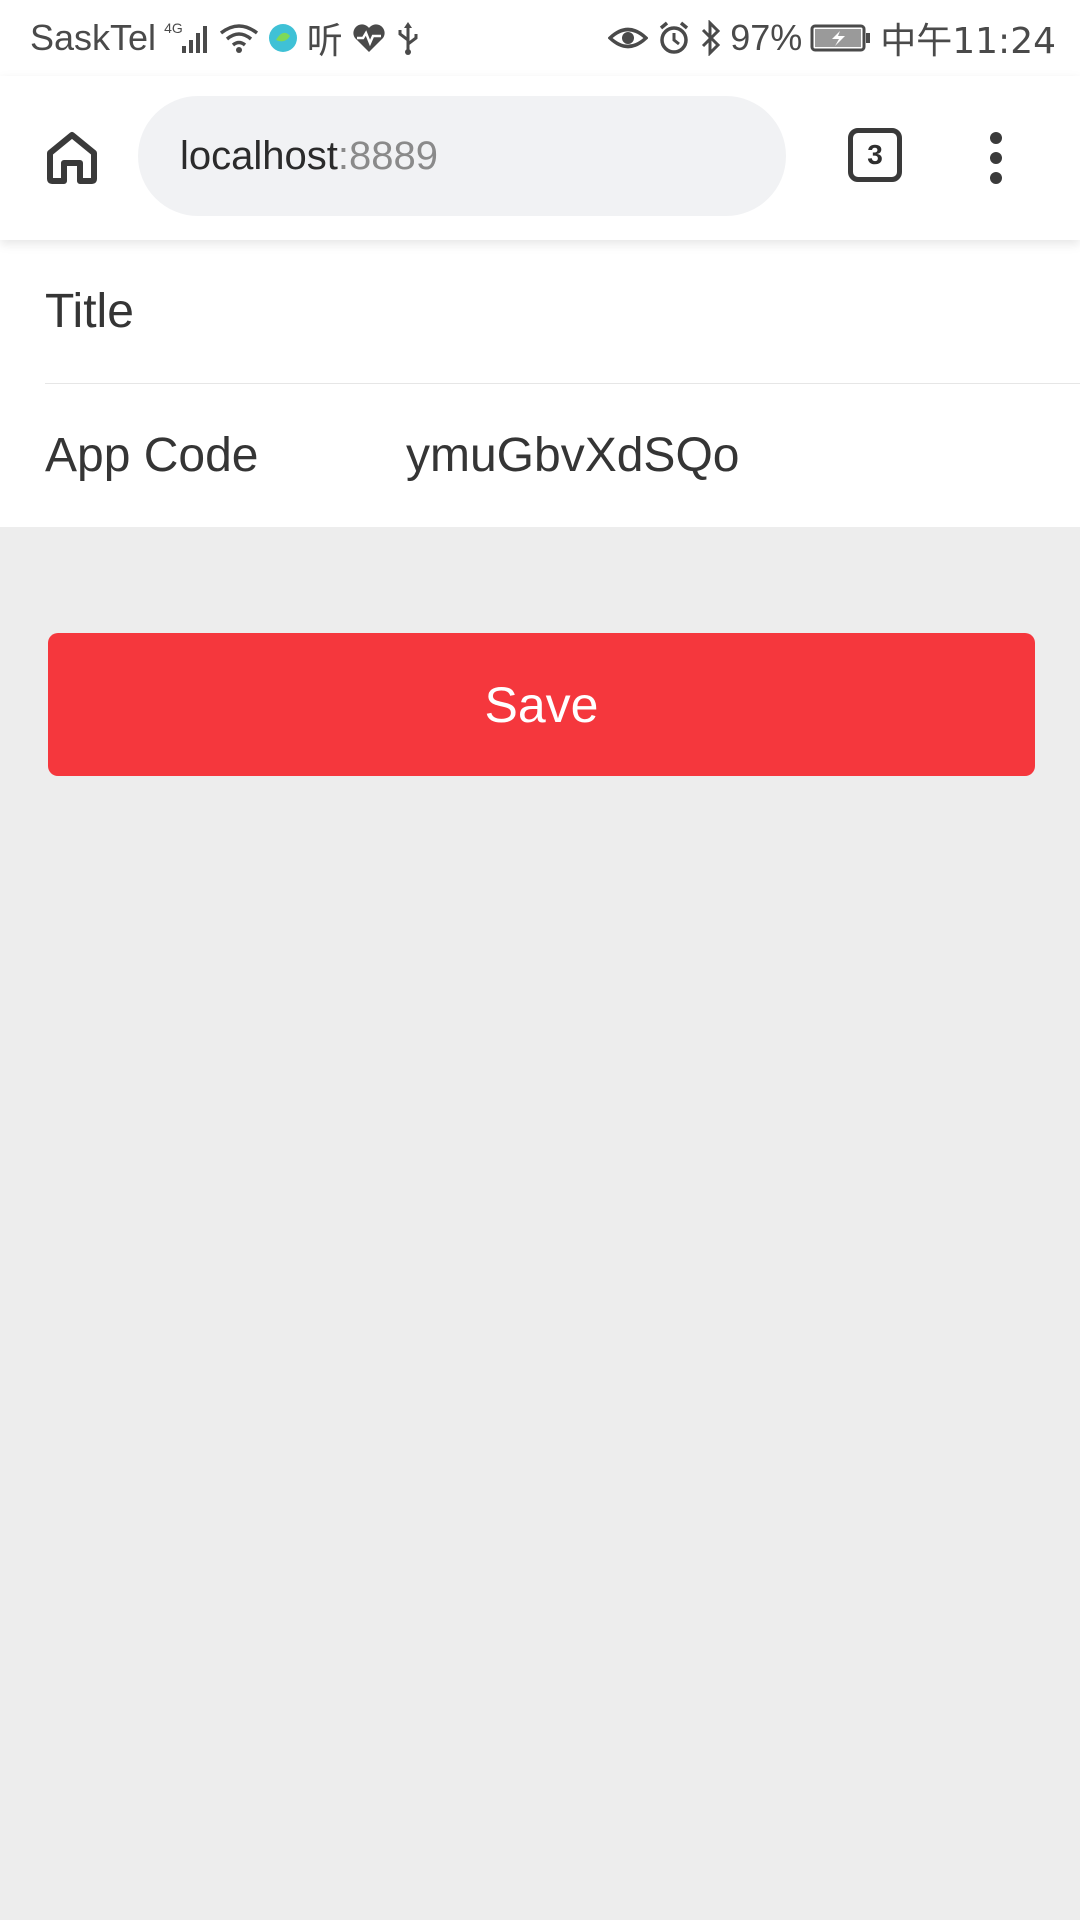 This screenshot has height=1920, width=1080. Describe the element at coordinates (408, 38) in the screenshot. I see `usb-icon` at that location.